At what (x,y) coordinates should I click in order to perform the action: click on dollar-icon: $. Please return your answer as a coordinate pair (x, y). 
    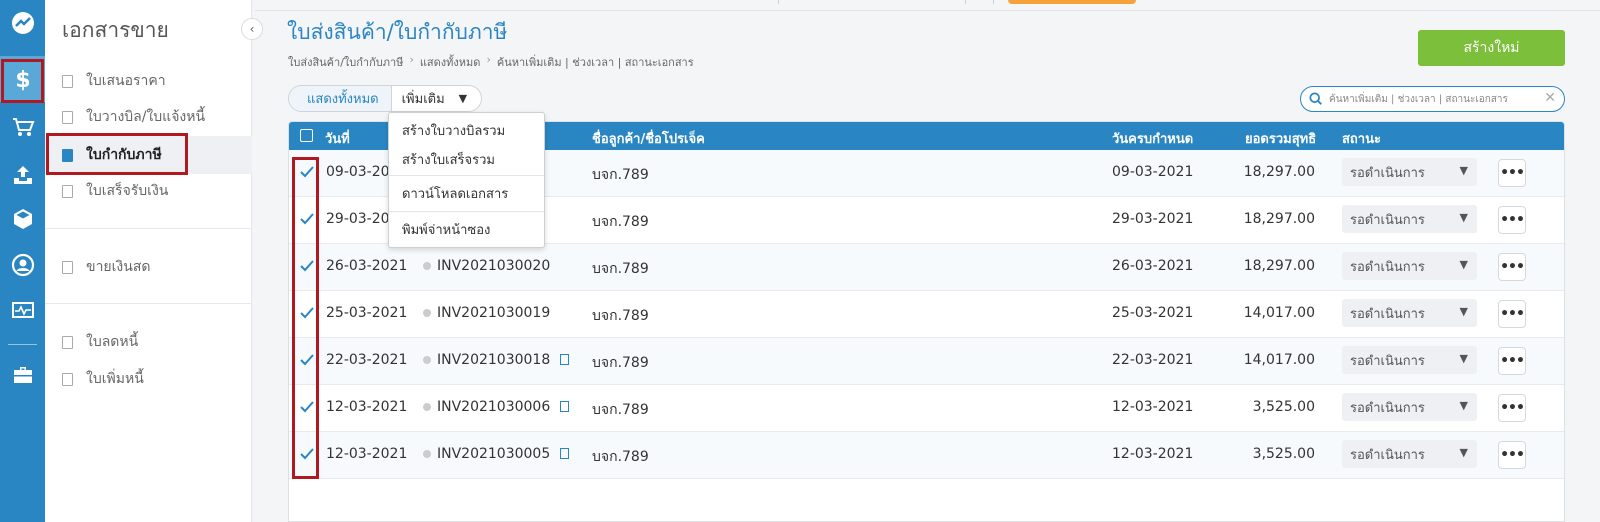
    Looking at the image, I should click on (22, 79).